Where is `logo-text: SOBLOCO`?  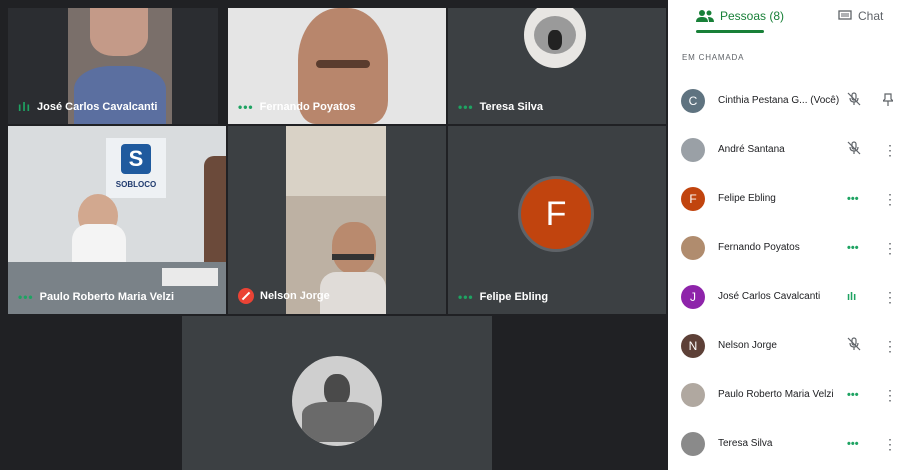
logo-text: SOBLOCO is located at coordinates (136, 184).